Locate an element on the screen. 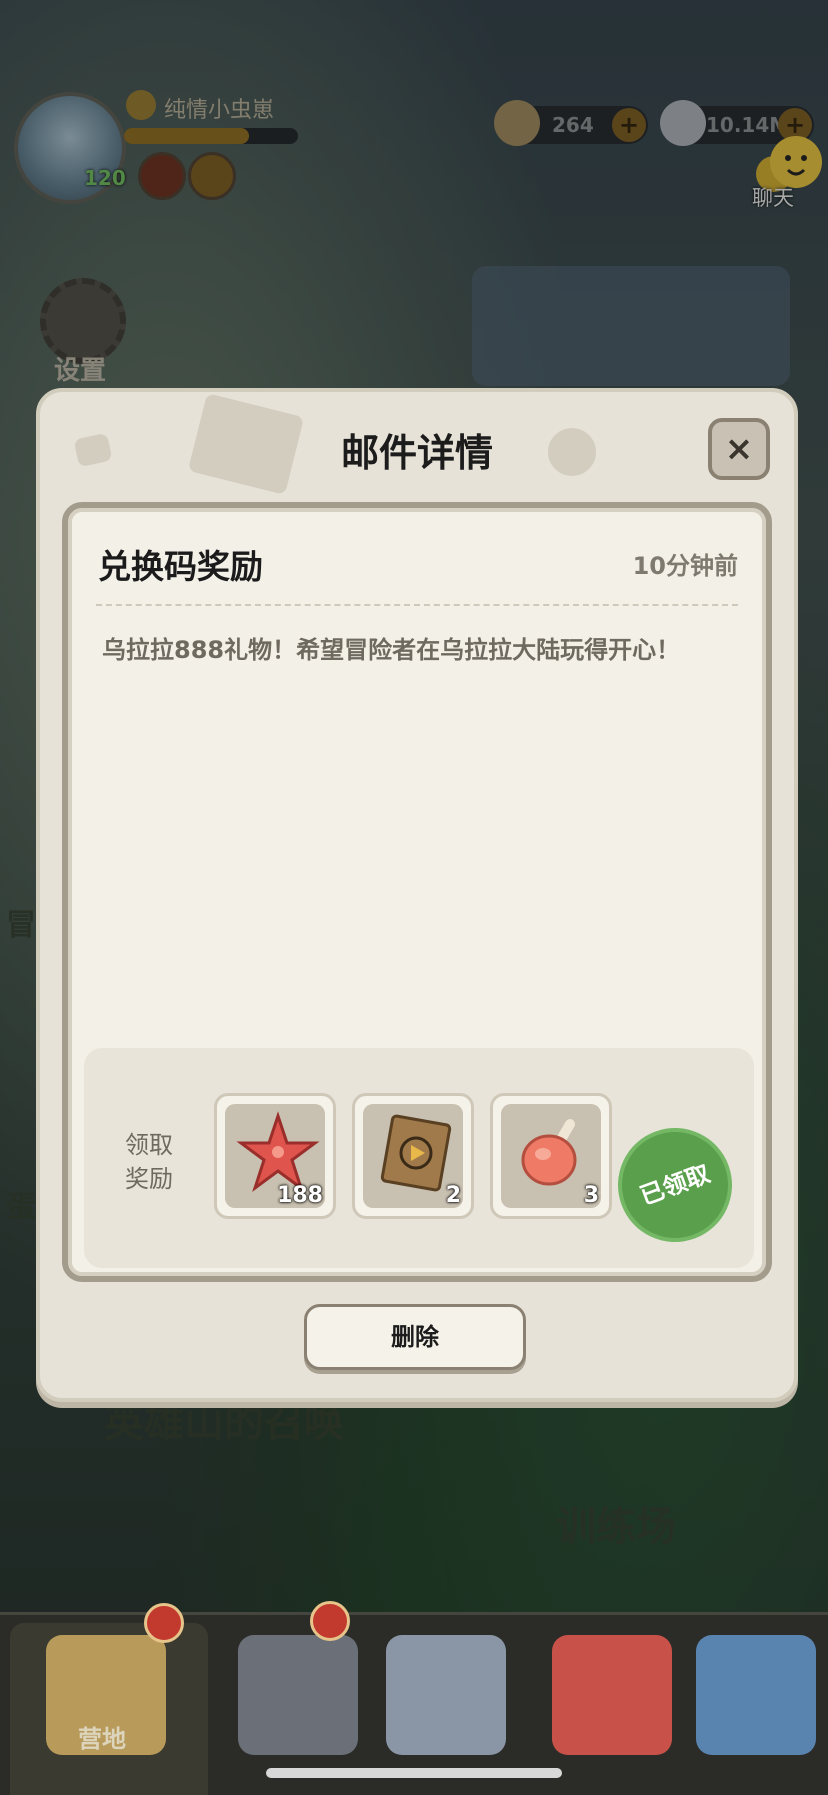 Image resolution: width=828 pixels, height=1795 pixels. guild-icon is located at coordinates (756, 1695).